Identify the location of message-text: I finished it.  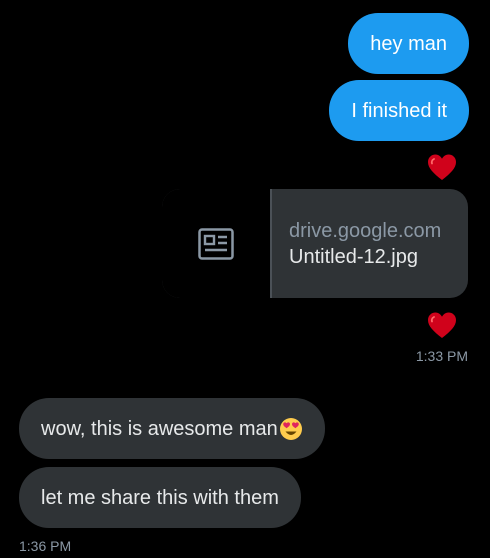
(399, 110).